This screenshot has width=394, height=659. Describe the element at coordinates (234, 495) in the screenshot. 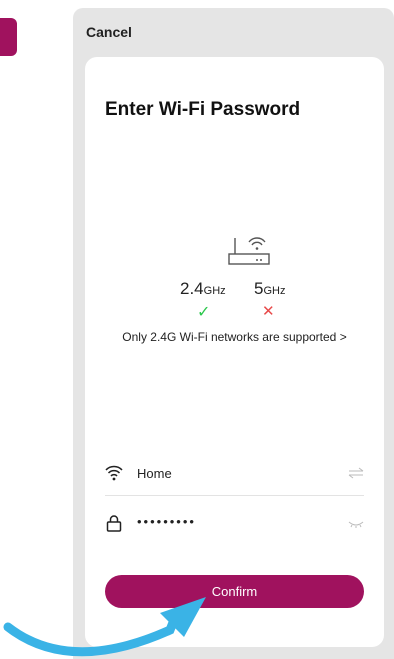

I see `field-divider` at that location.